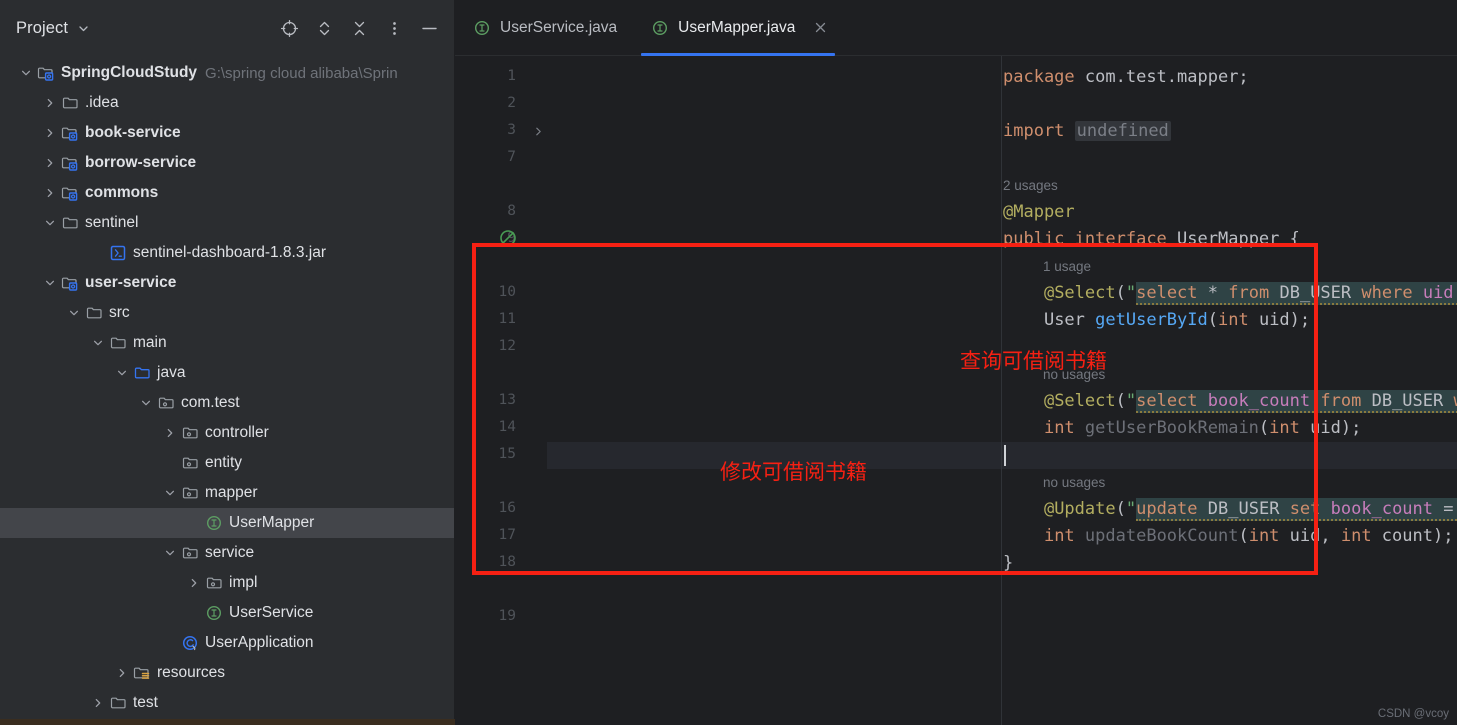 This screenshot has width=1457, height=725. Describe the element at coordinates (272, 522) in the screenshot. I see `tree-item-label: UserMapper` at that location.